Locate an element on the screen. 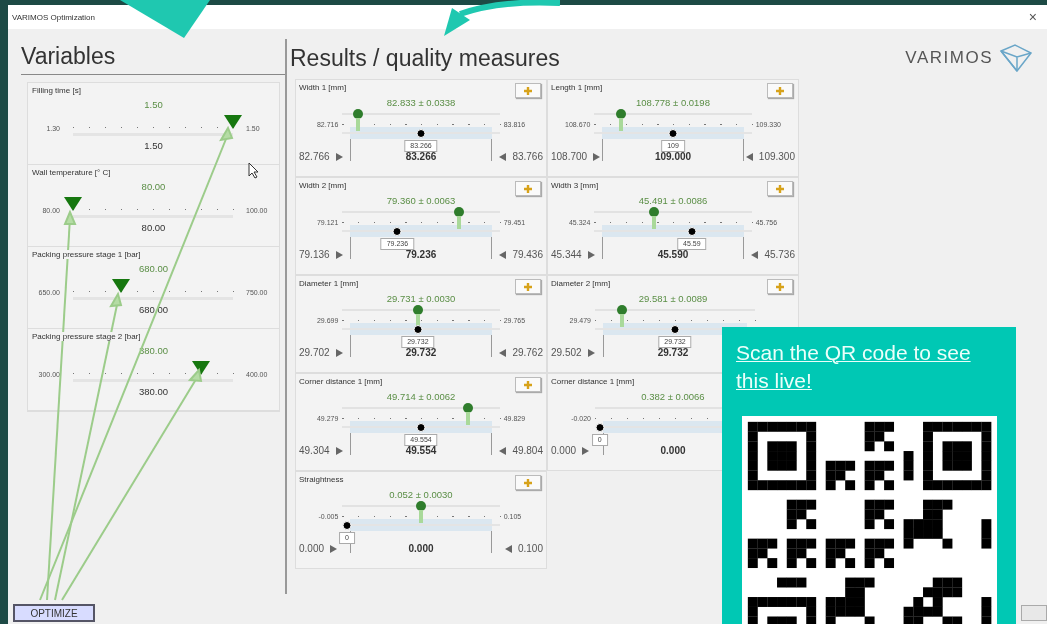  panel-title: Variables is located at coordinates (68, 56).